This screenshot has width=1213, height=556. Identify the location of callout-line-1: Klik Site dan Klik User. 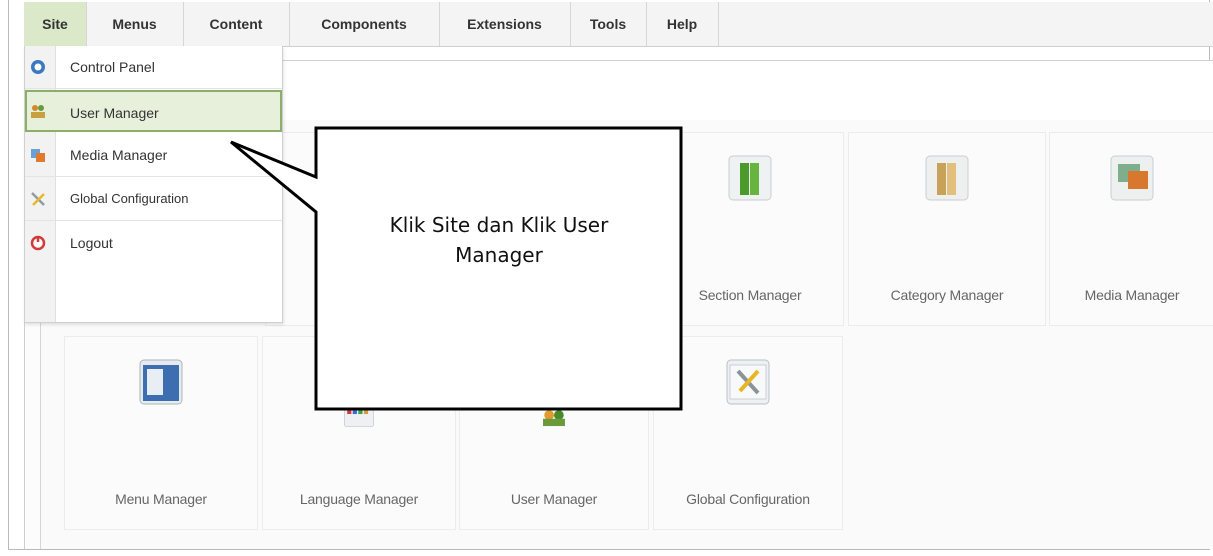
(499, 225).